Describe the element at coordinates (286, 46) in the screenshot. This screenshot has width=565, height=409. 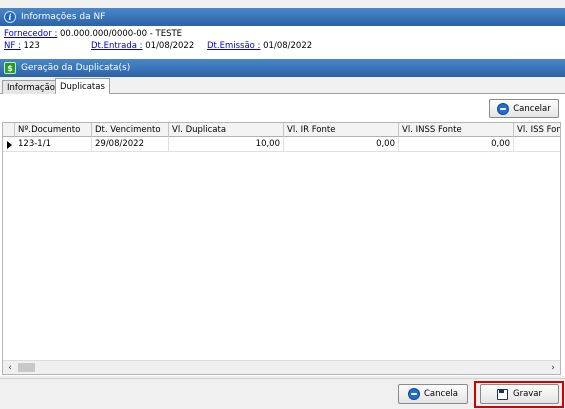
I see `dt-emissao-value: 01/08/2022` at that location.